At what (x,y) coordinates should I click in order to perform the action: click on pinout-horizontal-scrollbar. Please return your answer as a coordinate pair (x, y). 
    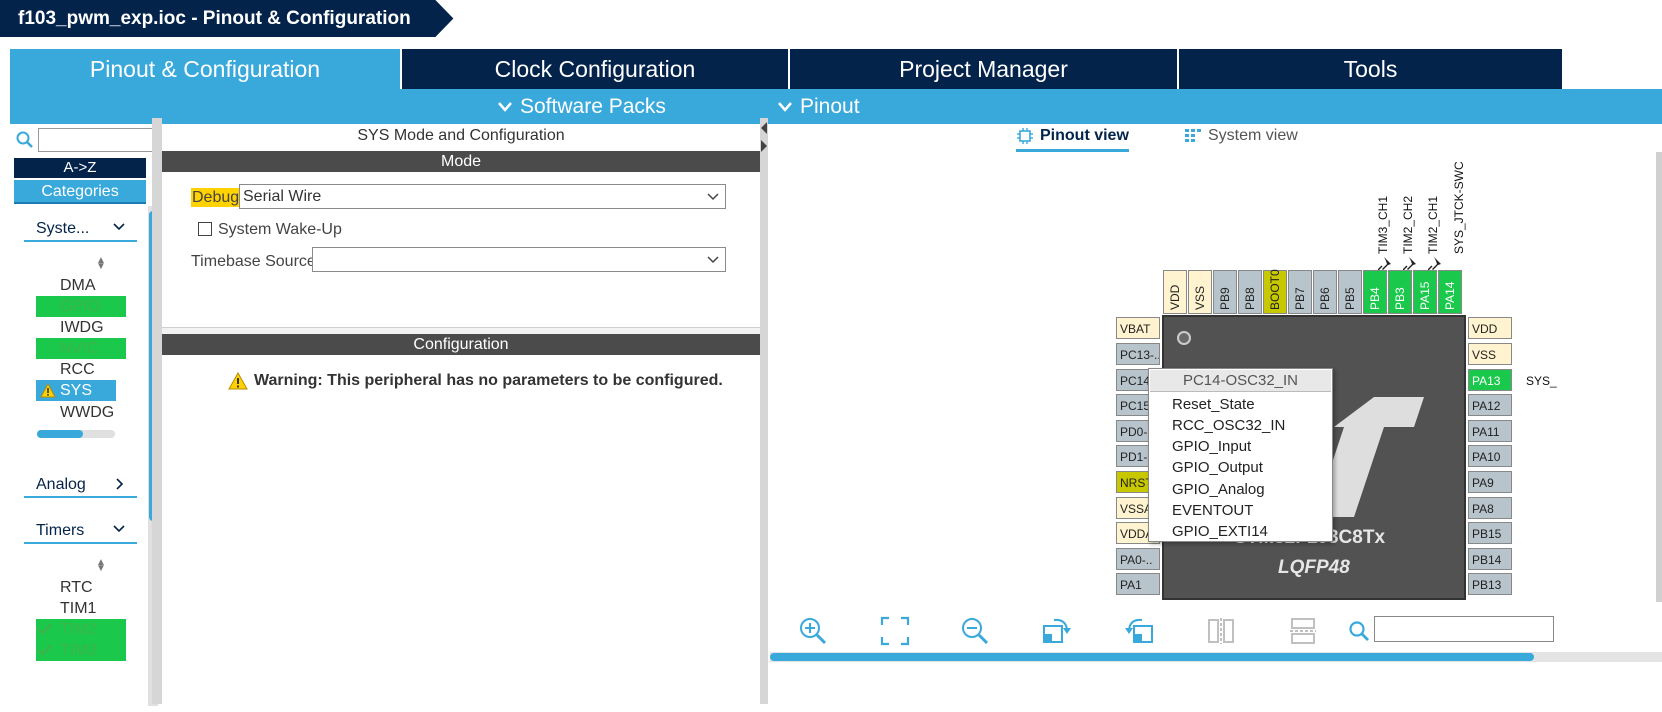
    Looking at the image, I should click on (1216, 657).